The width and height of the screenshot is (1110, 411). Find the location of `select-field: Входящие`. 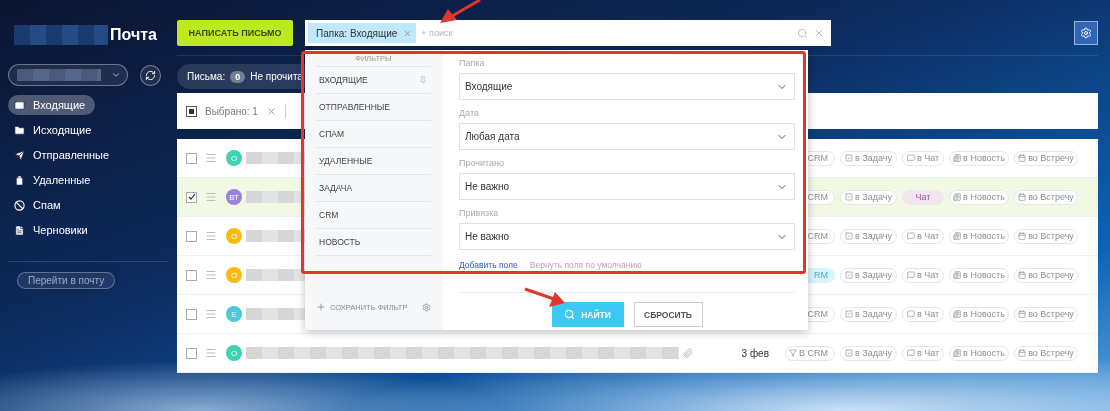

select-field: Входящие is located at coordinates (627, 86).